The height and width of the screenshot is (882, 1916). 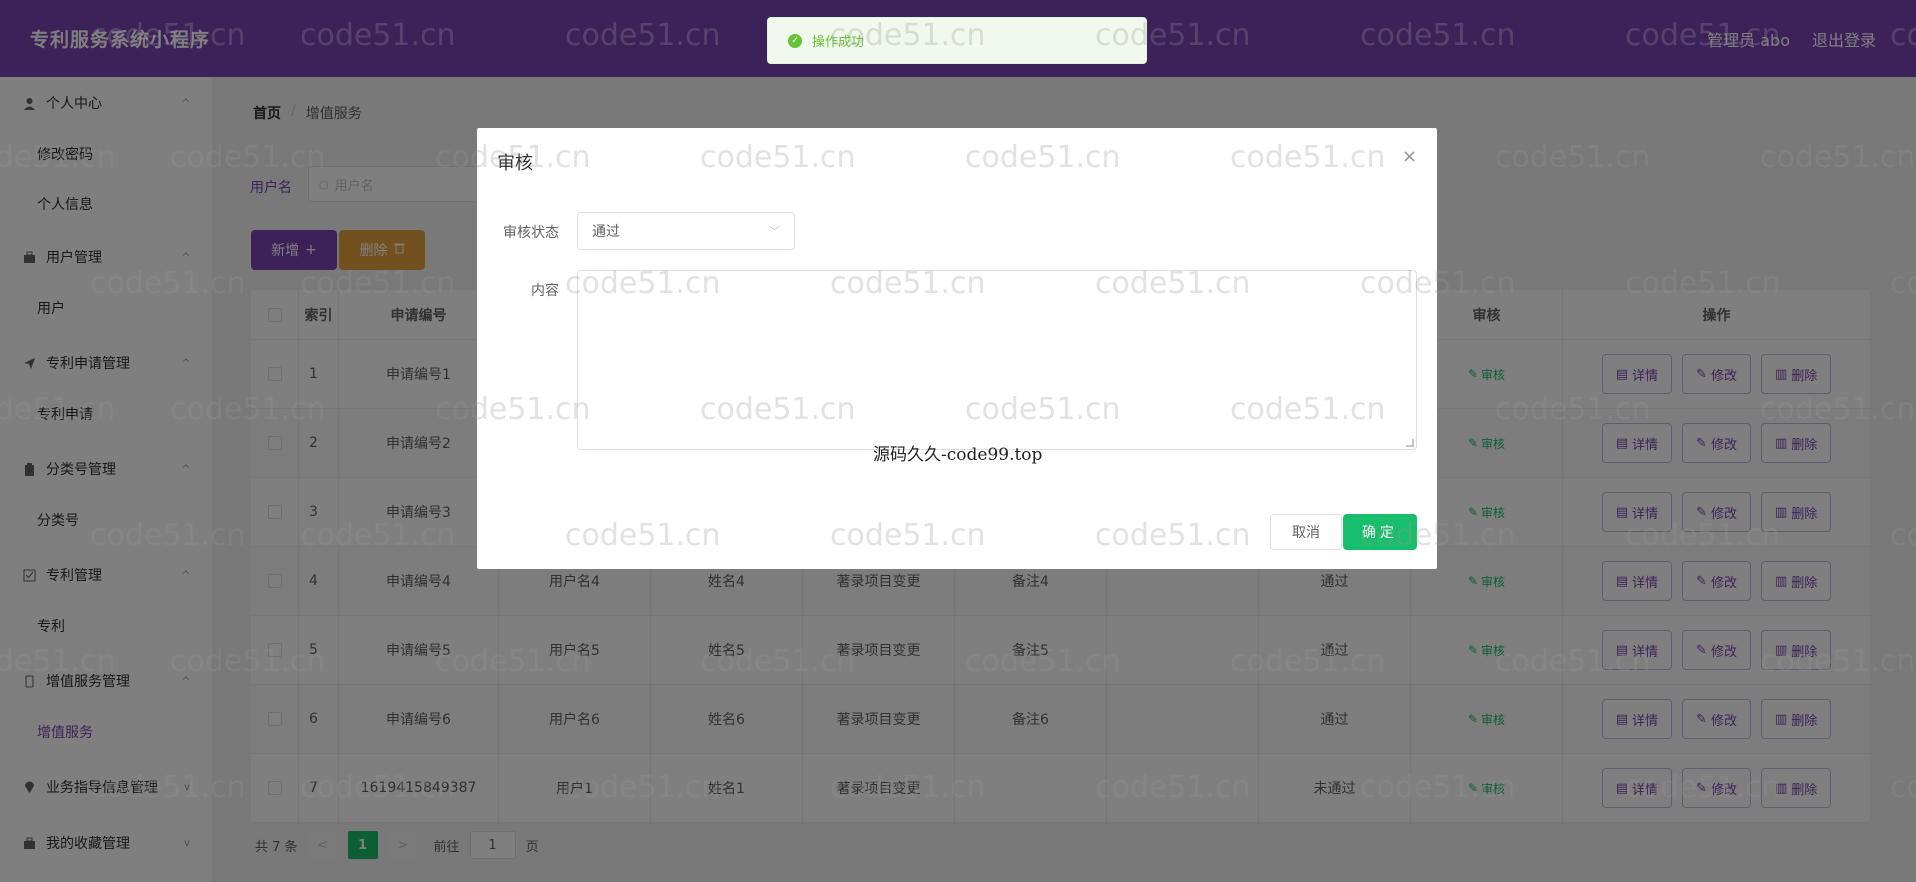 I want to click on check-circle-icon: ✓, so click(x=795, y=40).